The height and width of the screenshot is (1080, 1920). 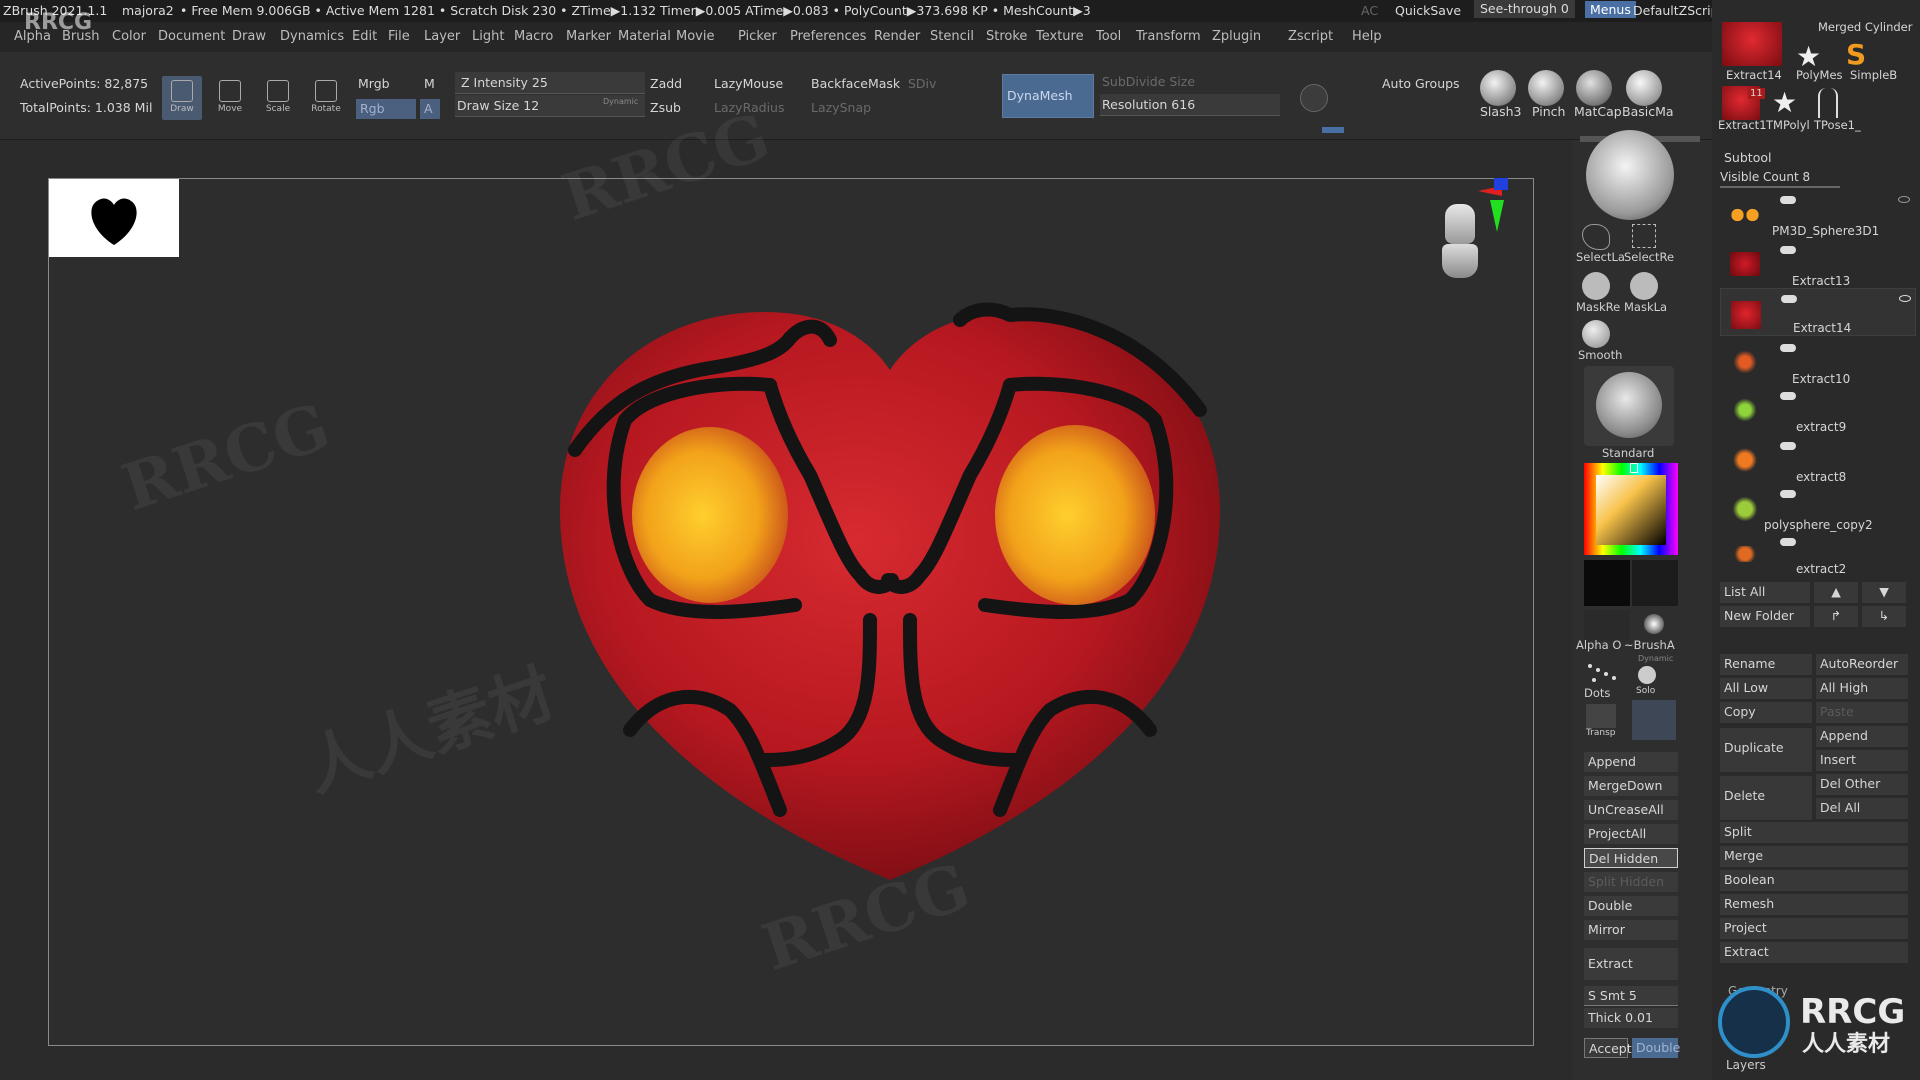 I want to click on del-all-button: Del All, so click(x=1862, y=808).